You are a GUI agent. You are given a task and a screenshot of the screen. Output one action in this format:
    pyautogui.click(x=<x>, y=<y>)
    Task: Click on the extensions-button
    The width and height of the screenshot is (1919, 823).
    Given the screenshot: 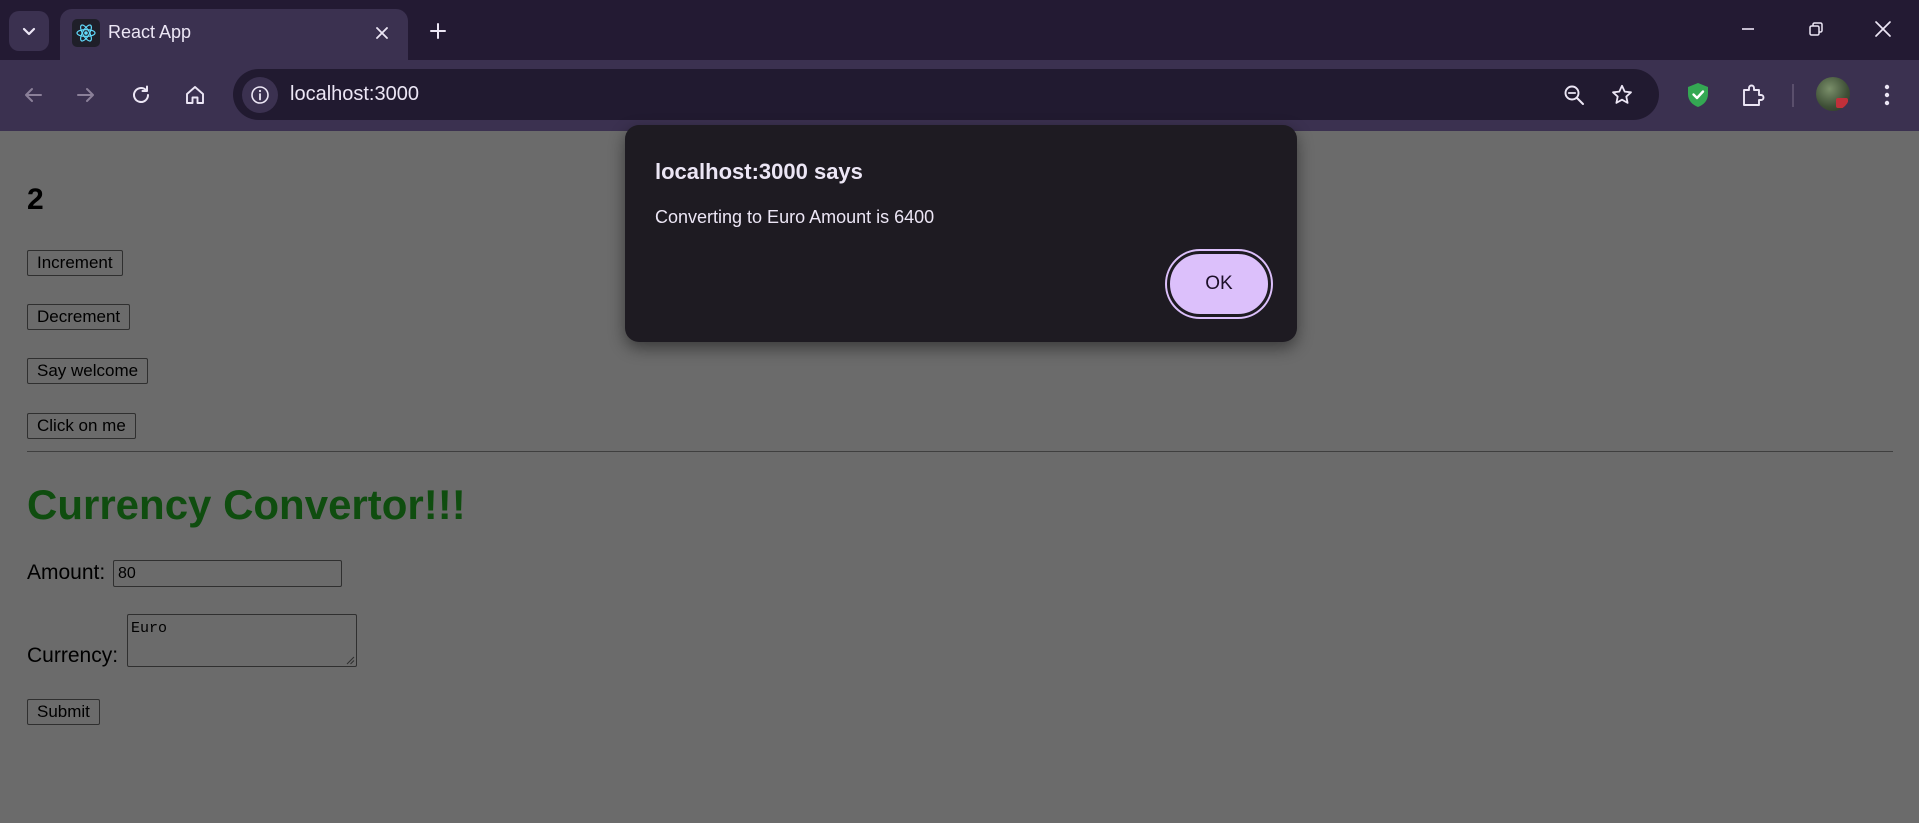 What is the action you would take?
    pyautogui.click(x=1753, y=95)
    